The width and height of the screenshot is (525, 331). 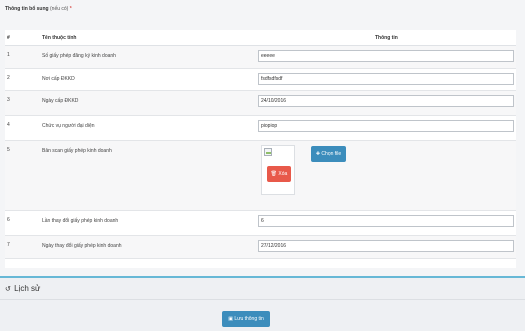 I want to click on history-heading: ↺ Lịch sử, so click(x=22, y=288).